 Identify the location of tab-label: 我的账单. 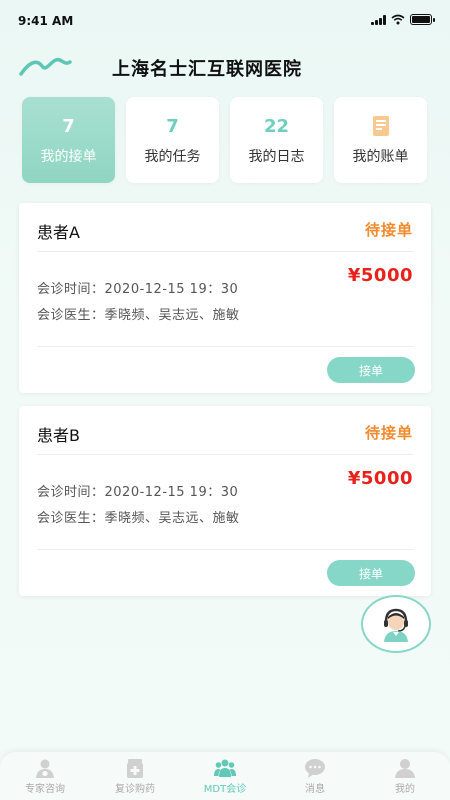
(380, 156).